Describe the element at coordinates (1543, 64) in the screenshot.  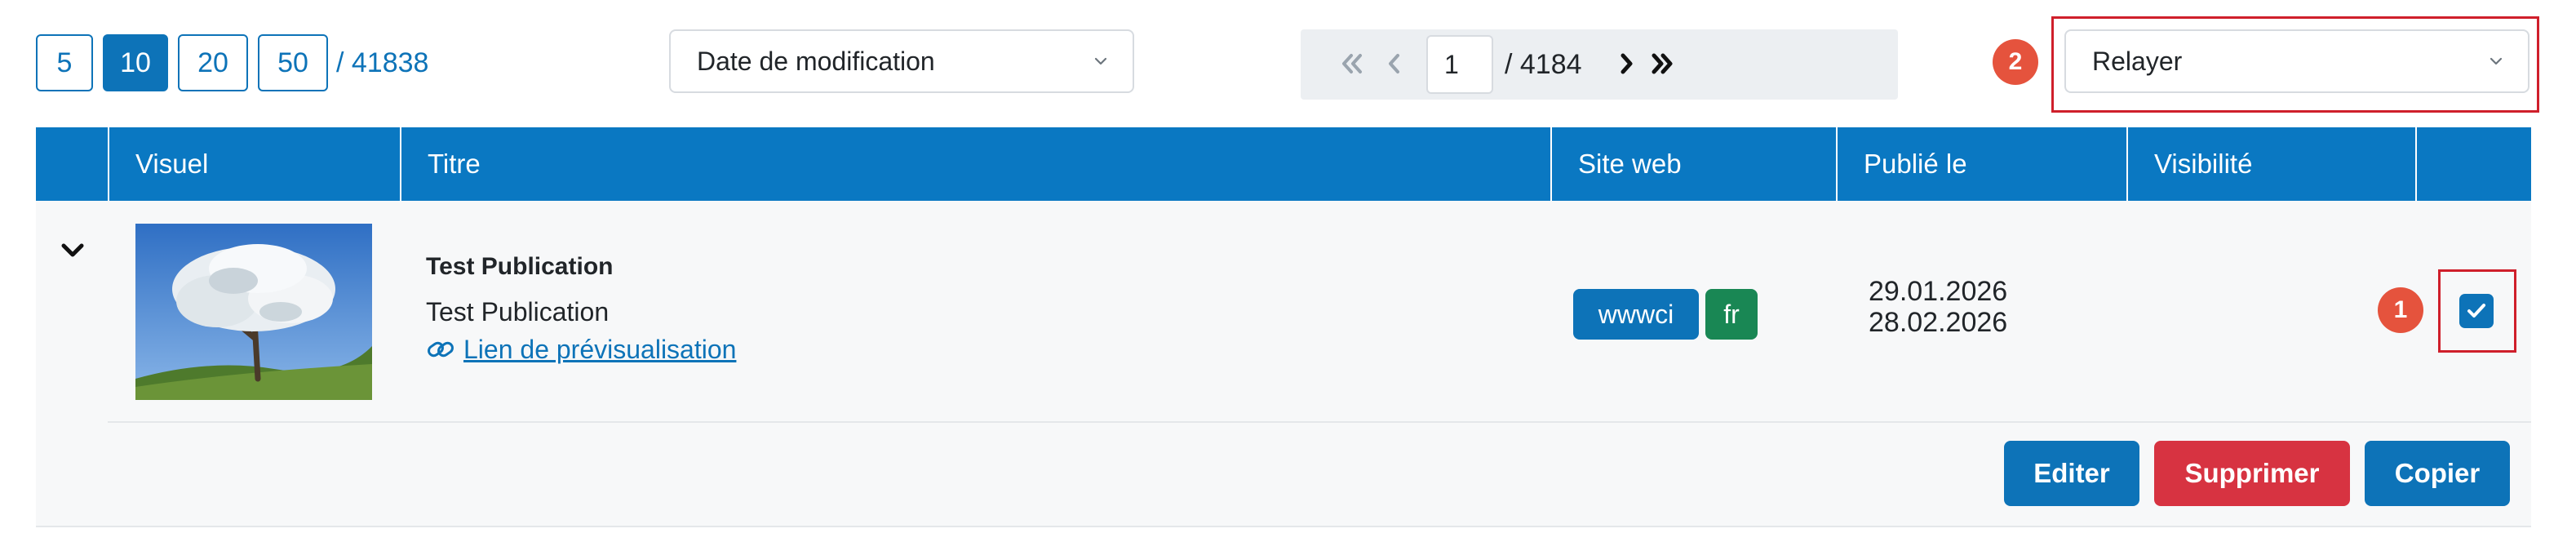
I see `page-total: / 4184` at that location.